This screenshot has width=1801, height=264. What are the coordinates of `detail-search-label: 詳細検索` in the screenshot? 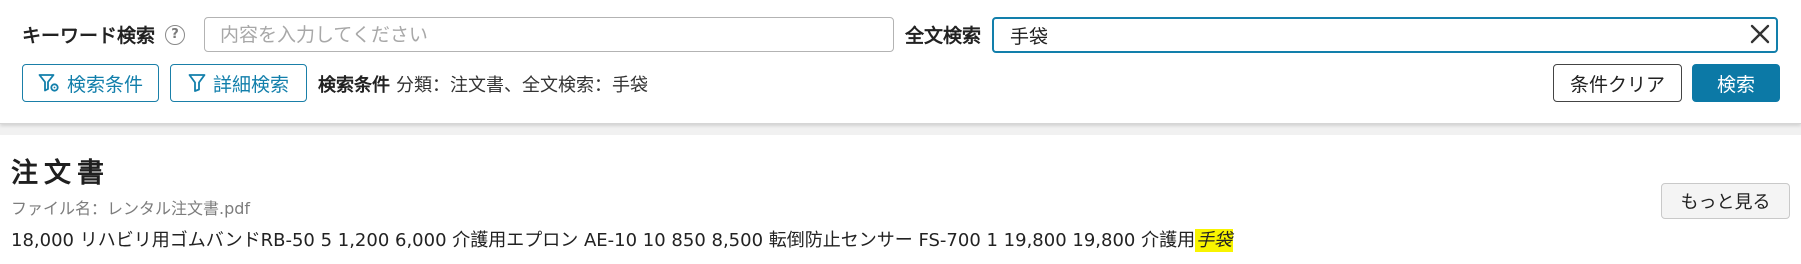 It's located at (250, 84).